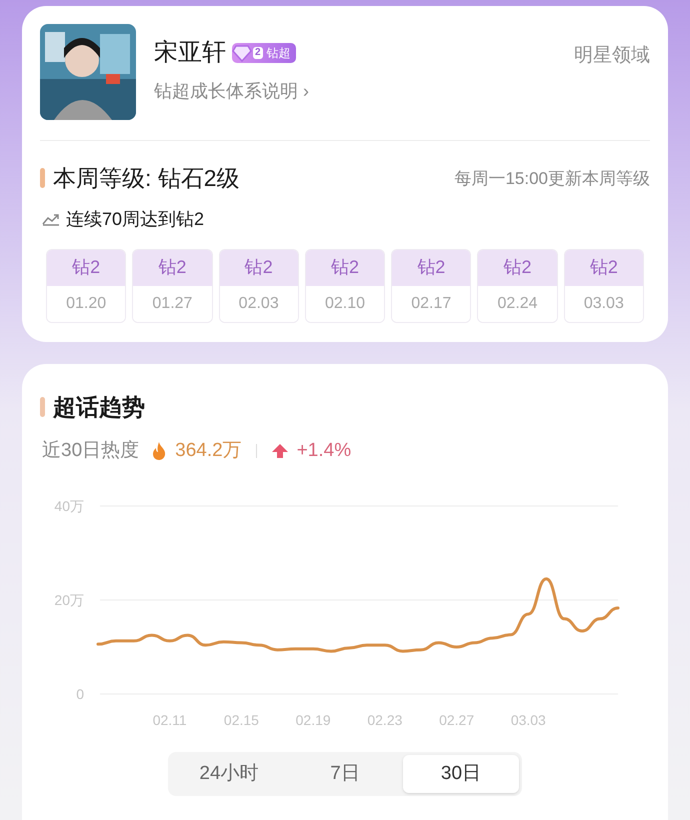  Describe the element at coordinates (86, 304) in the screenshot. I see `week-date: 01.20` at that location.